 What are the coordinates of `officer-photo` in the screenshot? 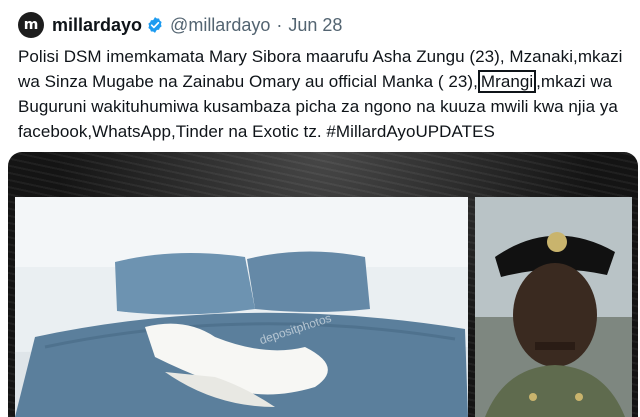 It's located at (553, 307).